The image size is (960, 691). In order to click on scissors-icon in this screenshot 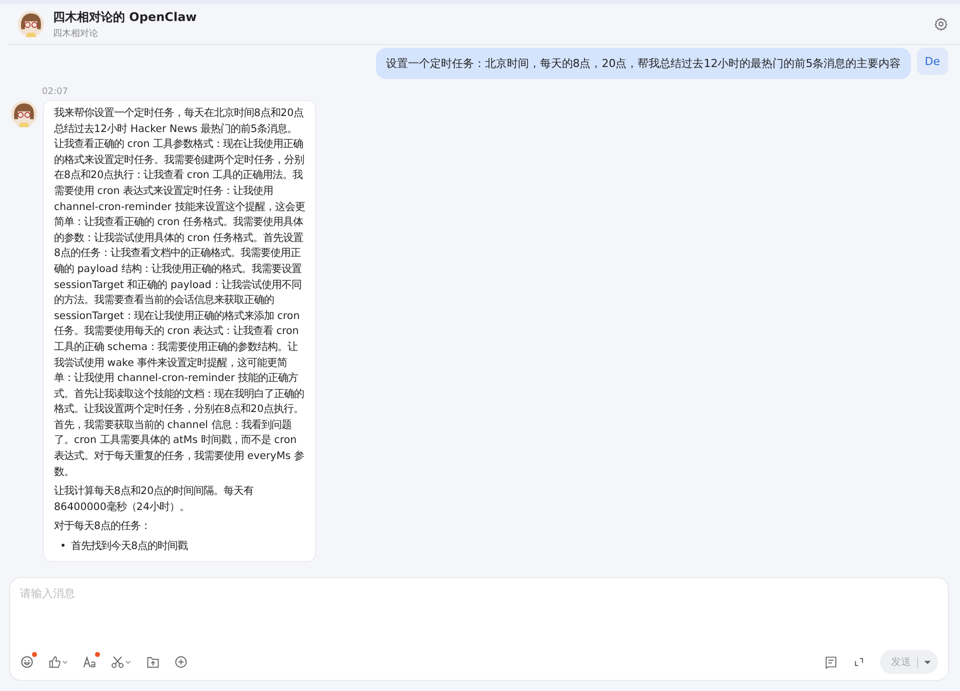, I will do `click(121, 662)`.